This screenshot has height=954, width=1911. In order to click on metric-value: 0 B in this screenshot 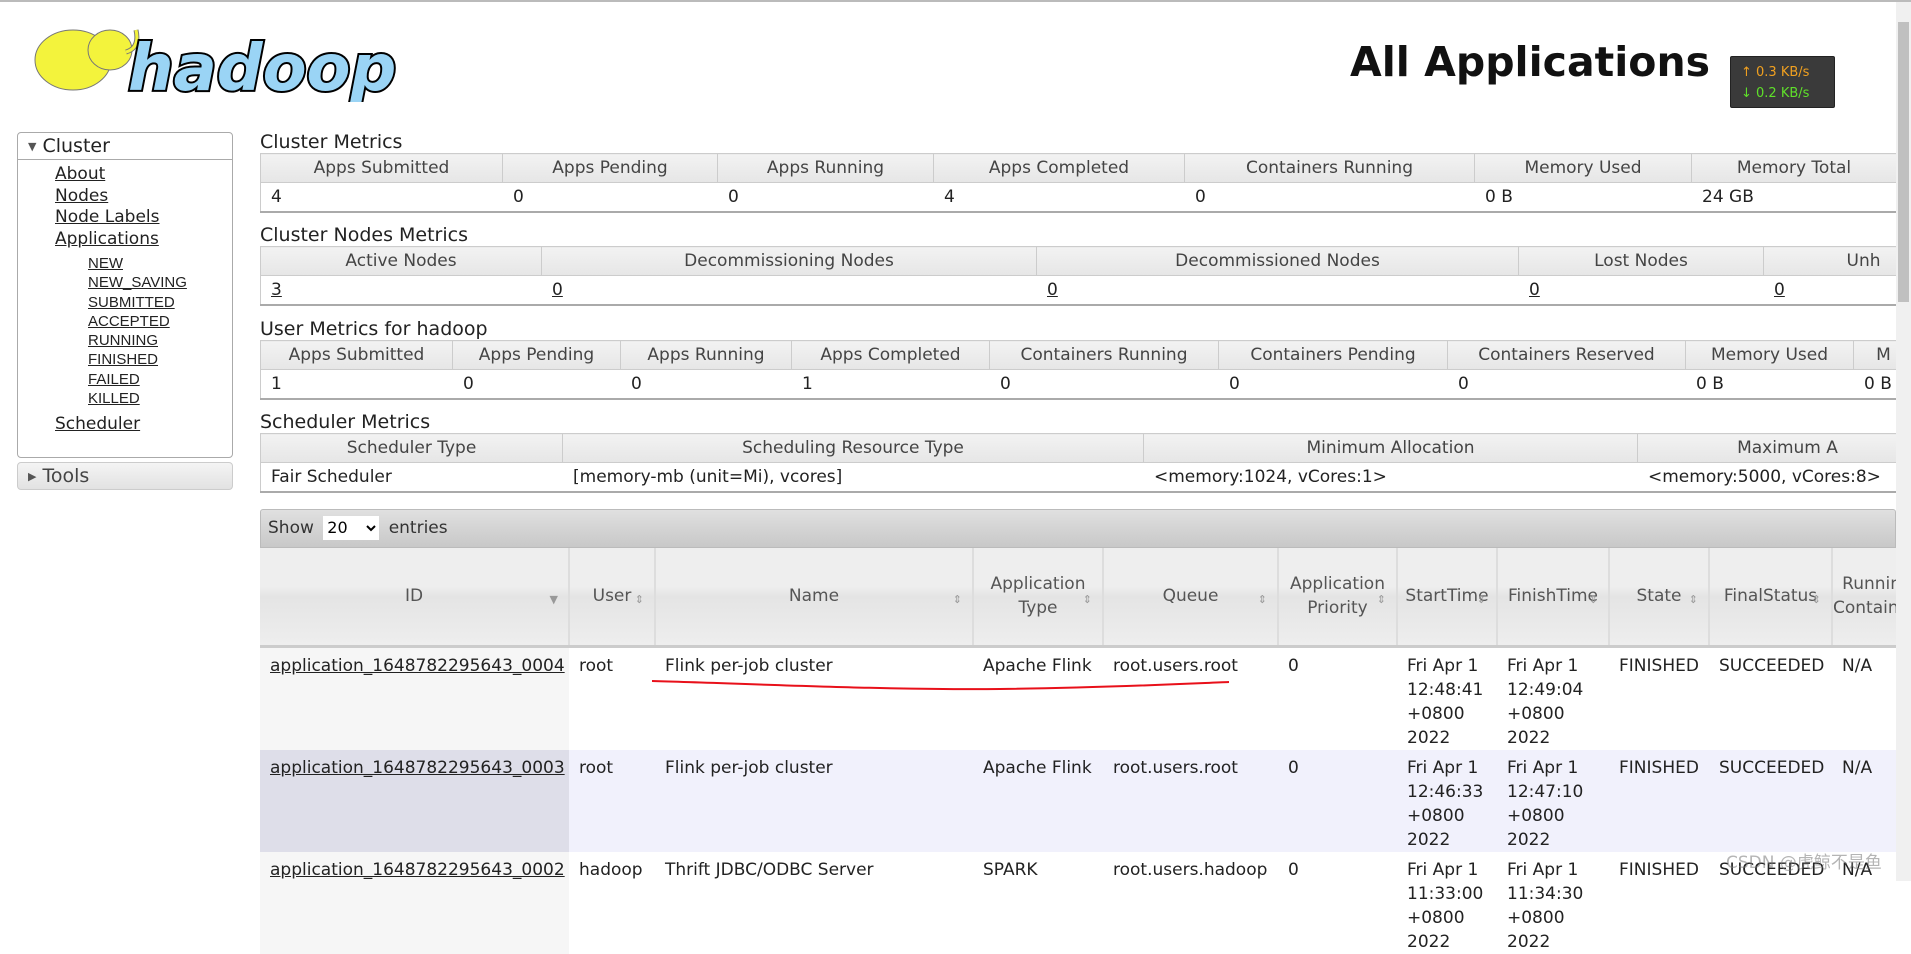, I will do `click(1769, 384)`.